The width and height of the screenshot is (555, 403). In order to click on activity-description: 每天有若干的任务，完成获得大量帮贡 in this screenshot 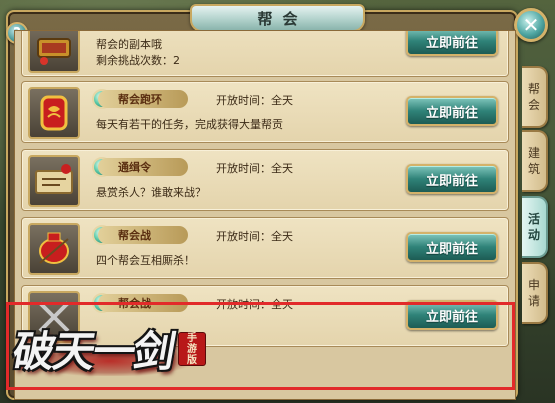, I will do `click(189, 124)`.